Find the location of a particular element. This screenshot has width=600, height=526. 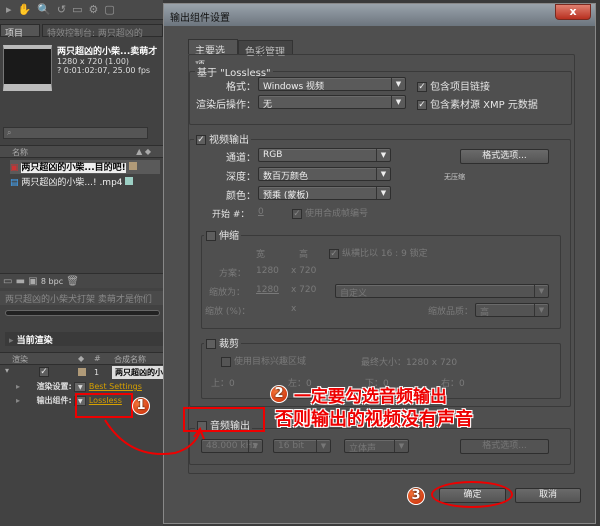

use-comp-frame-checkbox: ✓ 使用合成帧编号 is located at coordinates (330, 212).